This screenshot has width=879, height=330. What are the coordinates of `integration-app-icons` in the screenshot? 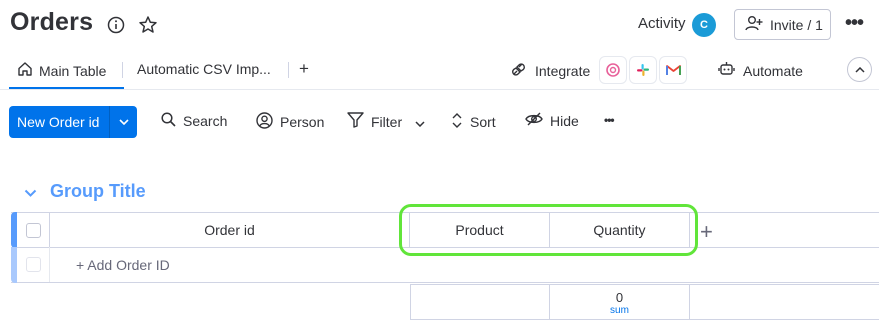 It's located at (643, 70).